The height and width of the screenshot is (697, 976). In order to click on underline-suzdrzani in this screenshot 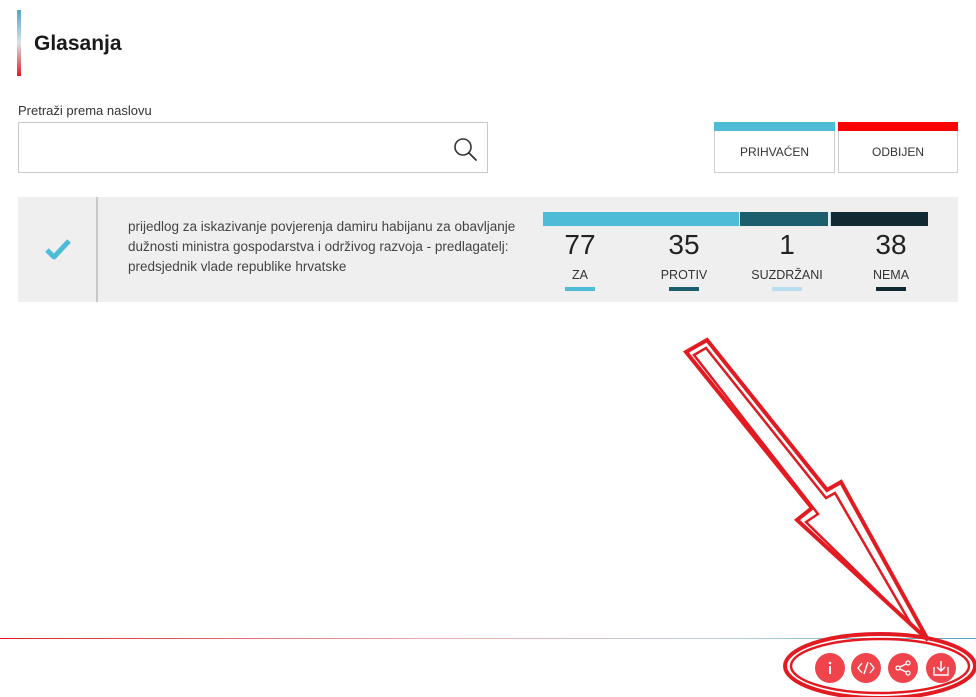, I will do `click(787, 289)`.